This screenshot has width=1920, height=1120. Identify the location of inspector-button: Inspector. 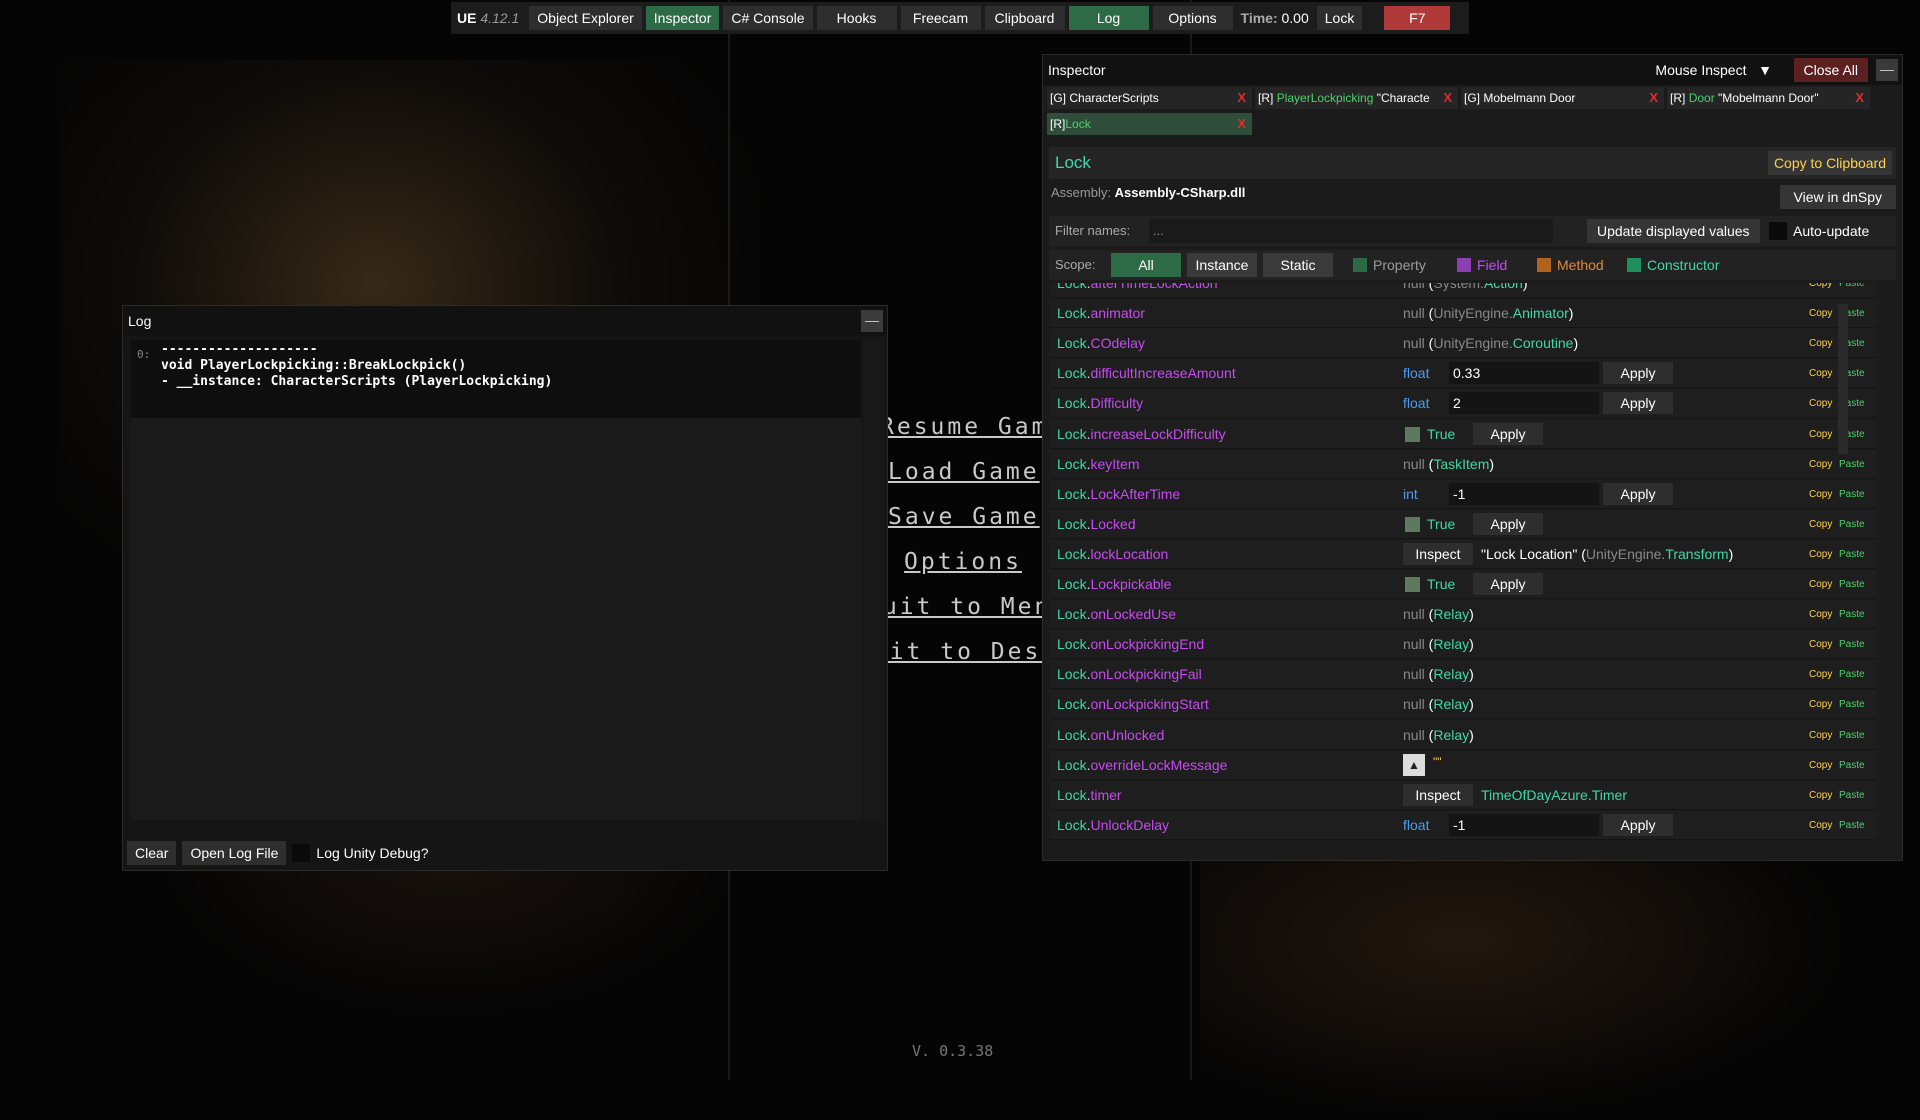
(682, 18).